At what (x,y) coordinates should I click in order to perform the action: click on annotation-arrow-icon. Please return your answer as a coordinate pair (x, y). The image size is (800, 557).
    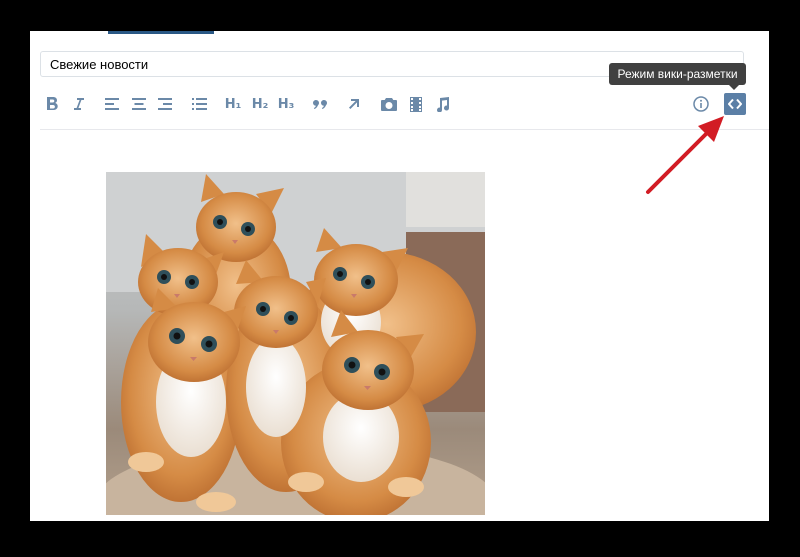
    Looking at the image, I should click on (685, 155).